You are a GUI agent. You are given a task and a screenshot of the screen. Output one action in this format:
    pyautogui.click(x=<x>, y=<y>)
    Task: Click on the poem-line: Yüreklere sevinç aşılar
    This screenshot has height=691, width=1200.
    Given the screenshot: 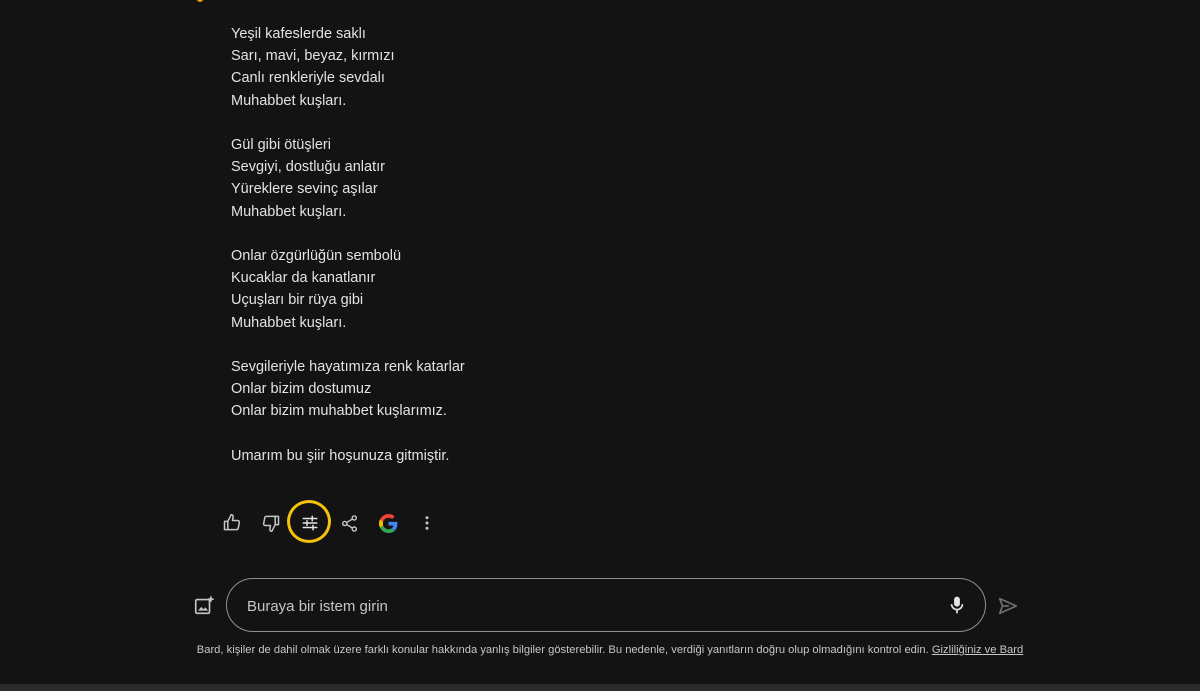 What is the action you would take?
    pyautogui.click(x=304, y=189)
    